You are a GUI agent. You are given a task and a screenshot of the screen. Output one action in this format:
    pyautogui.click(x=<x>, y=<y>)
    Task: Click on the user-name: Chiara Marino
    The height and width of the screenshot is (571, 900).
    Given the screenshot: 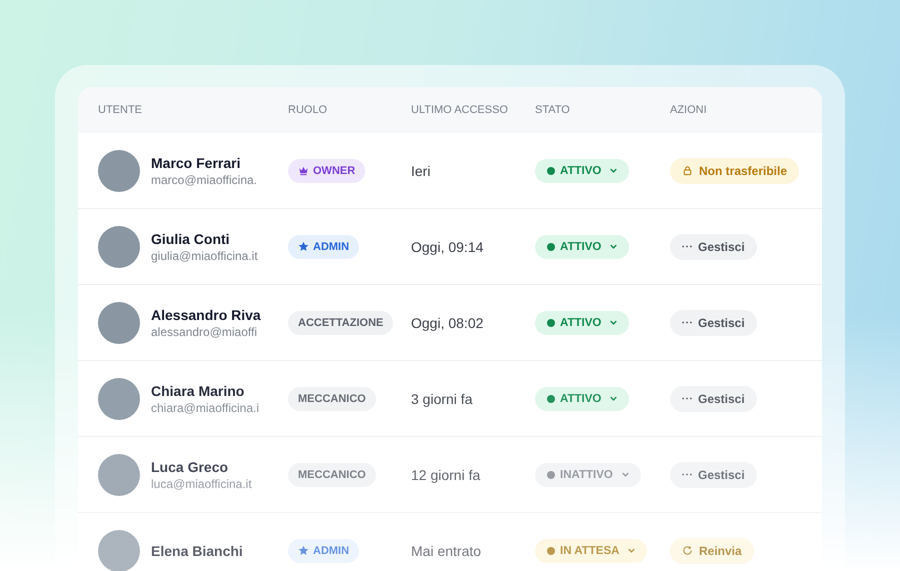 What is the action you would take?
    pyautogui.click(x=198, y=390)
    